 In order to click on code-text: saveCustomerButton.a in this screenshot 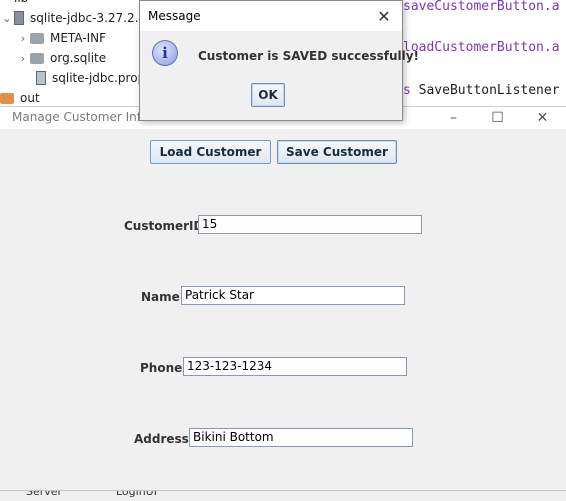, I will do `click(481, 7)`.